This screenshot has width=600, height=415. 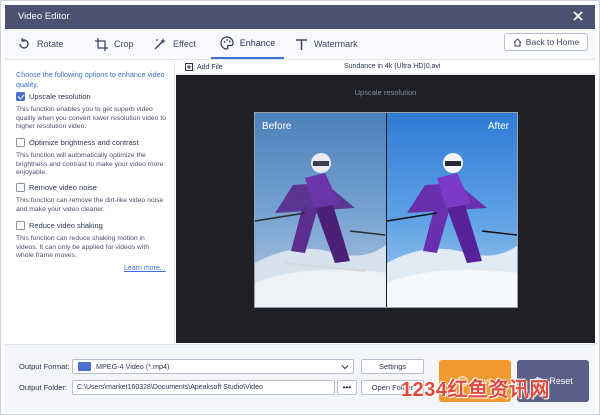 What do you see at coordinates (452, 210) in the screenshot?
I see `after-preview` at bounding box center [452, 210].